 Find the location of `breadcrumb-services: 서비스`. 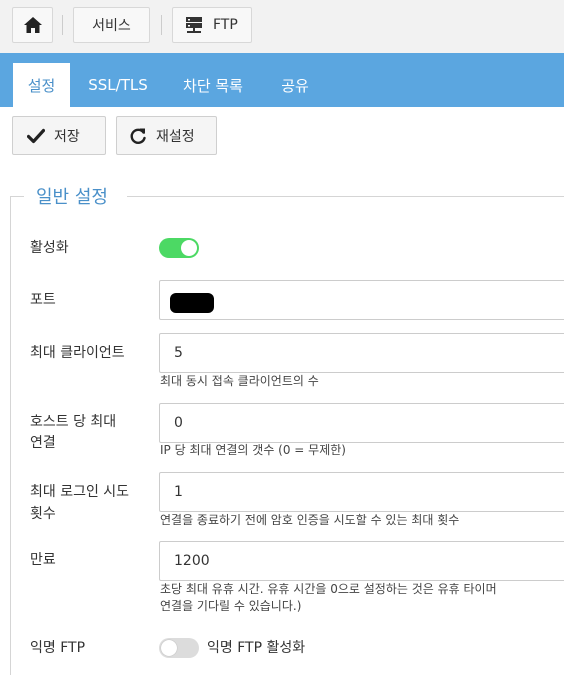

breadcrumb-services: 서비스 is located at coordinates (111, 25).